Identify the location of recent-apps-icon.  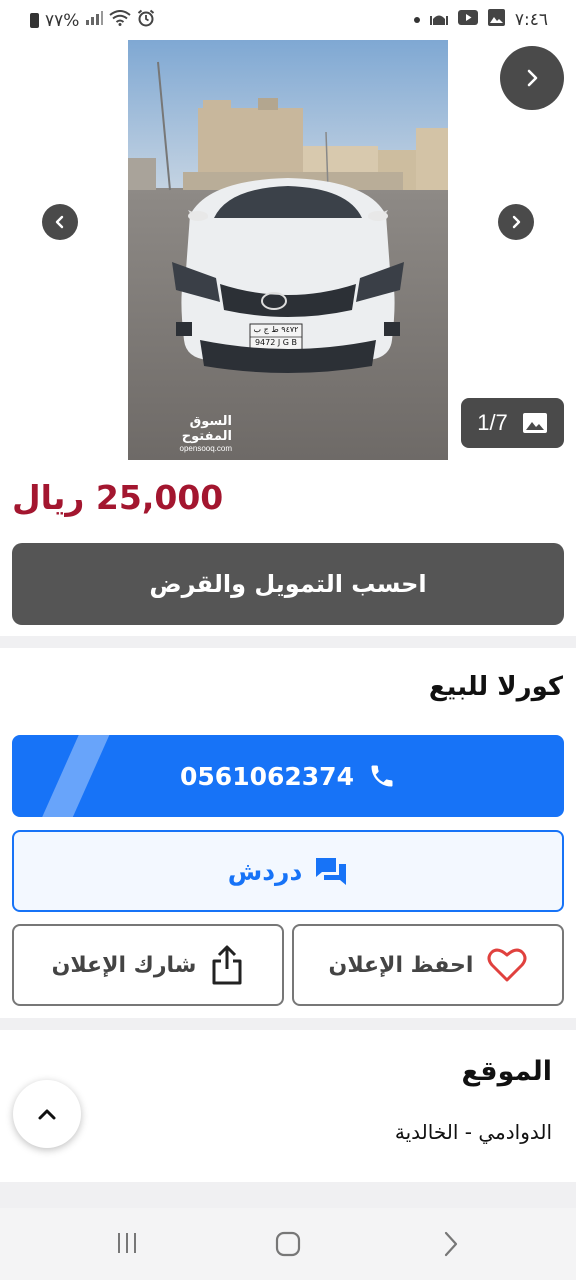
(127, 1243).